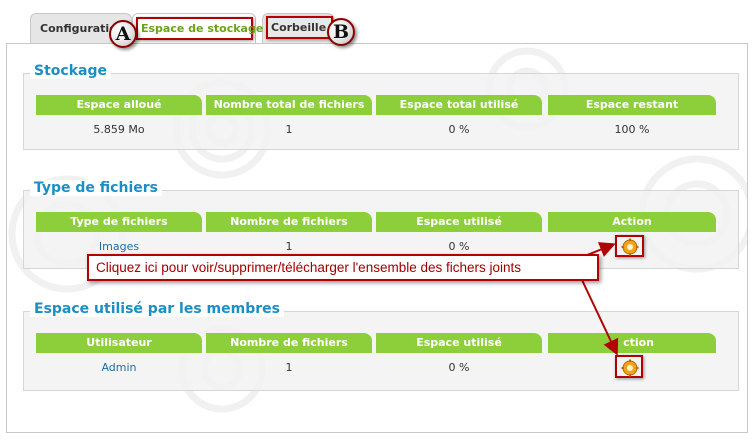  What do you see at coordinates (70, 71) in the screenshot?
I see `stockage-title: Stockage` at bounding box center [70, 71].